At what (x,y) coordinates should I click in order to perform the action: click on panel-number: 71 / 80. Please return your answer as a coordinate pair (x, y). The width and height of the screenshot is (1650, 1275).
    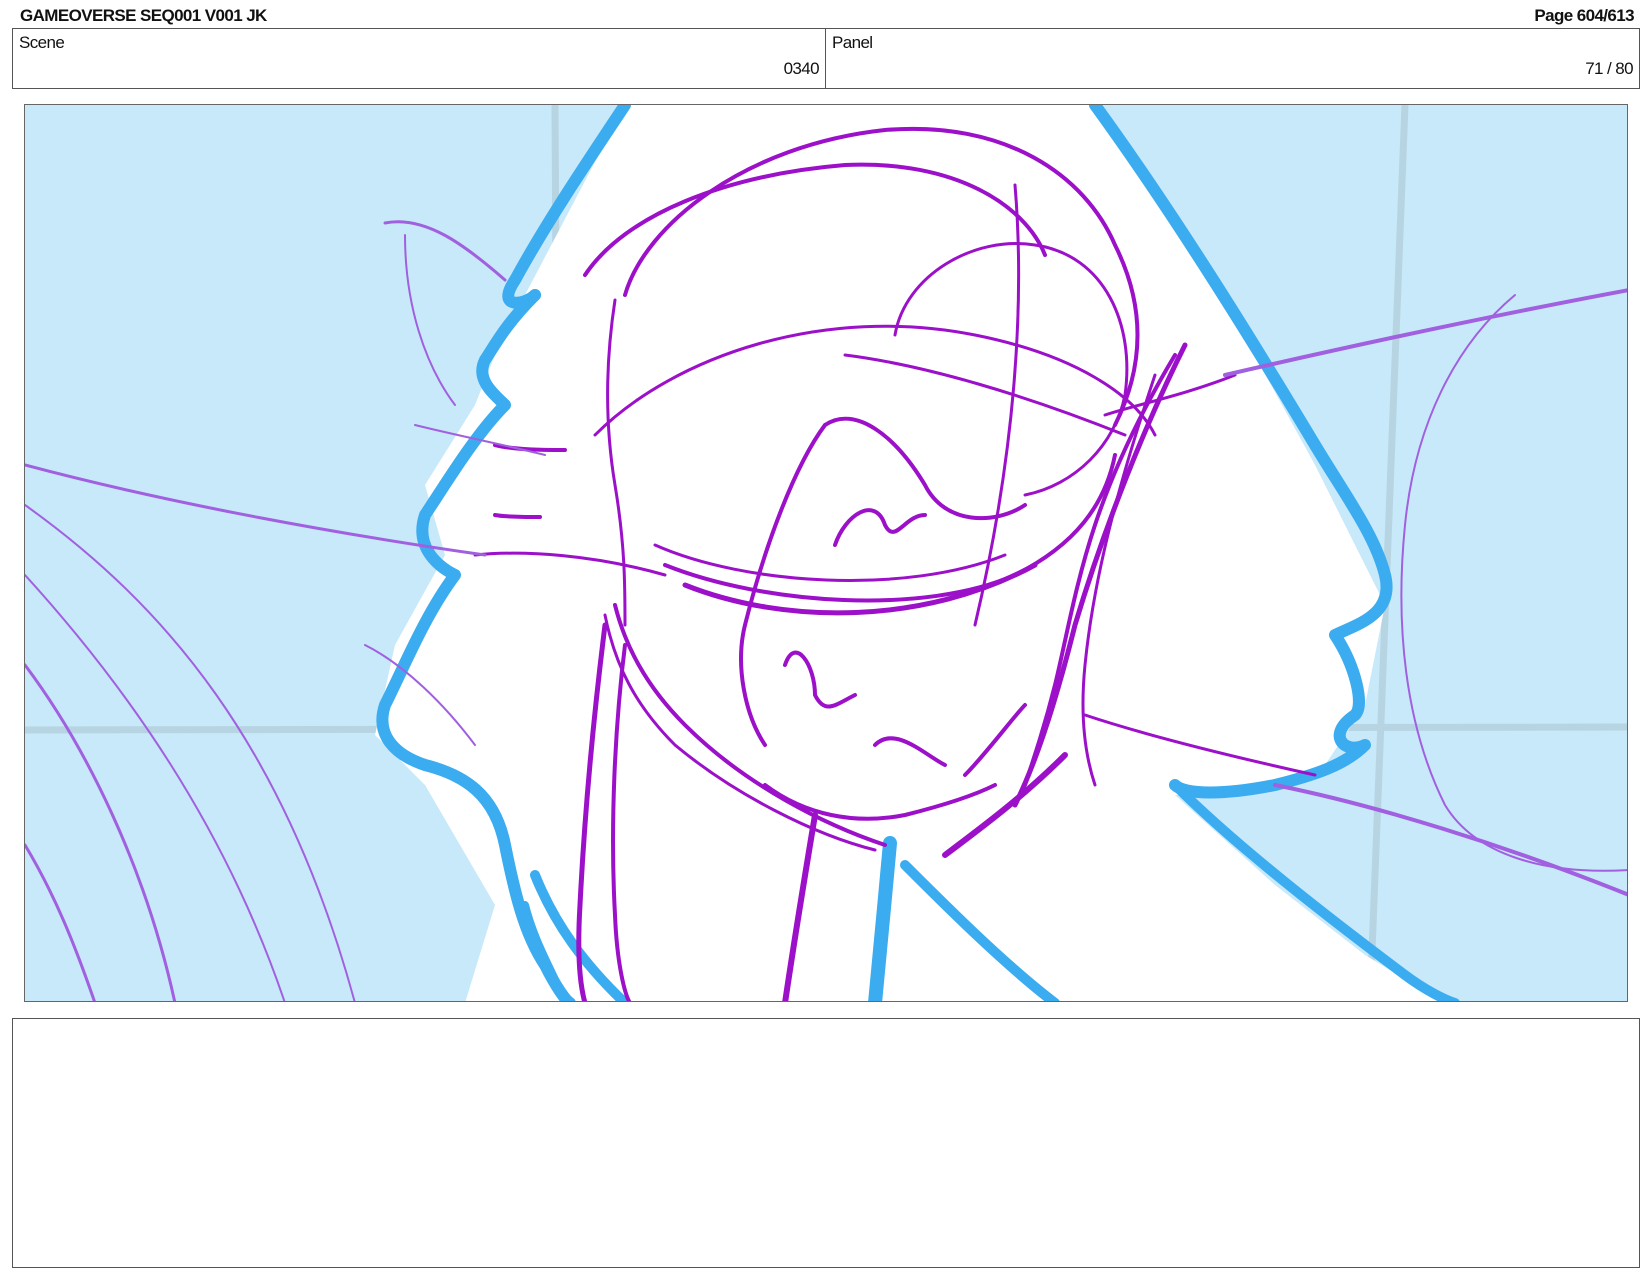
    Looking at the image, I should click on (1609, 68).